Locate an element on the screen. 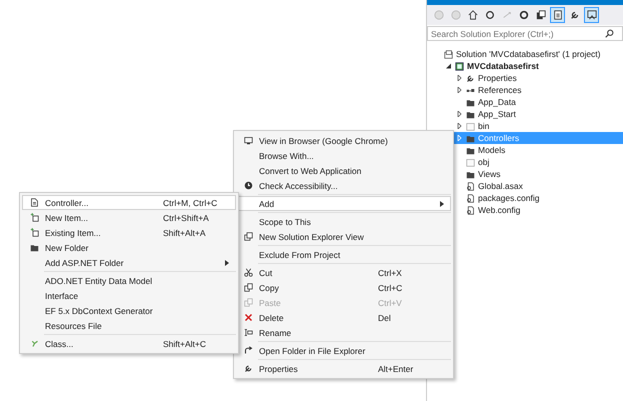 The width and height of the screenshot is (623, 401). menu-item: Add is located at coordinates (343, 203).